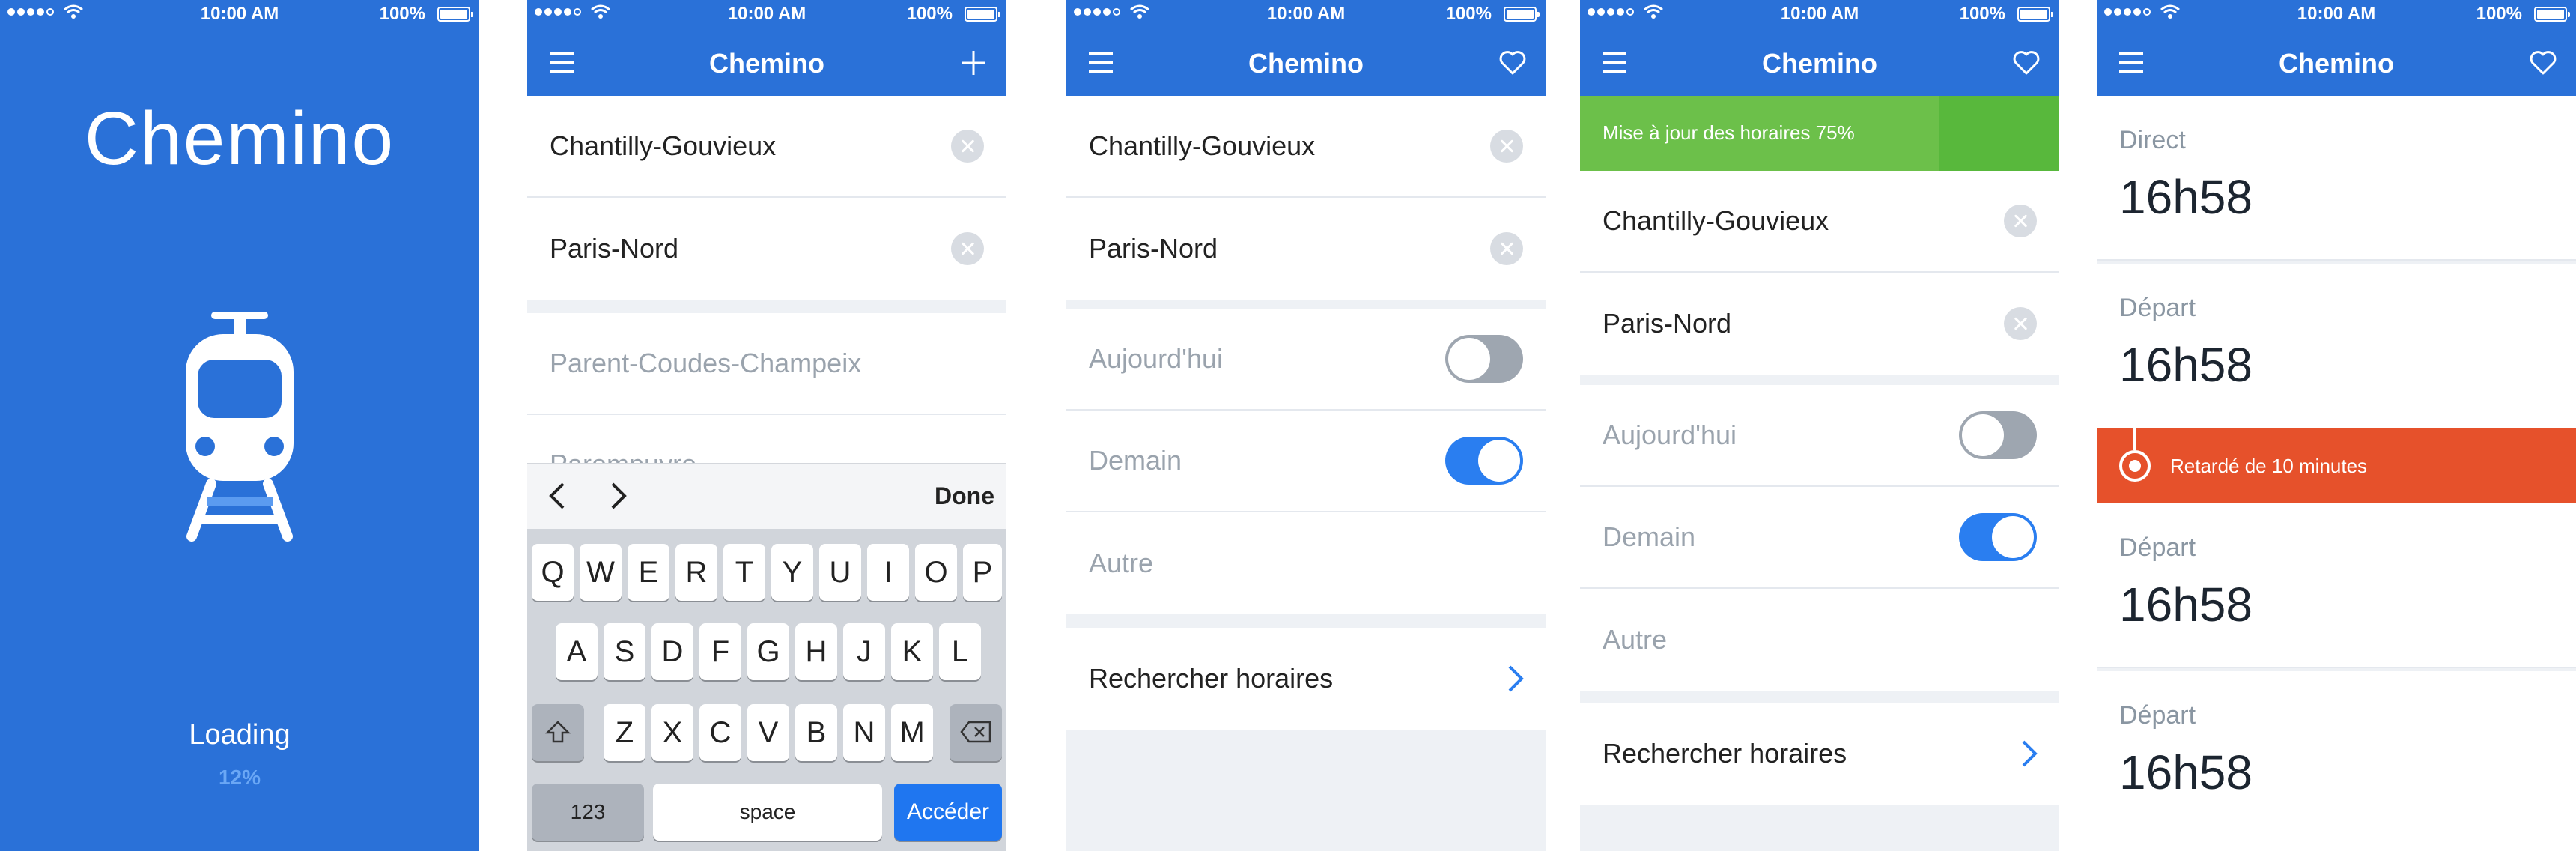  What do you see at coordinates (2157, 715) in the screenshot?
I see `departure-label: Départ` at bounding box center [2157, 715].